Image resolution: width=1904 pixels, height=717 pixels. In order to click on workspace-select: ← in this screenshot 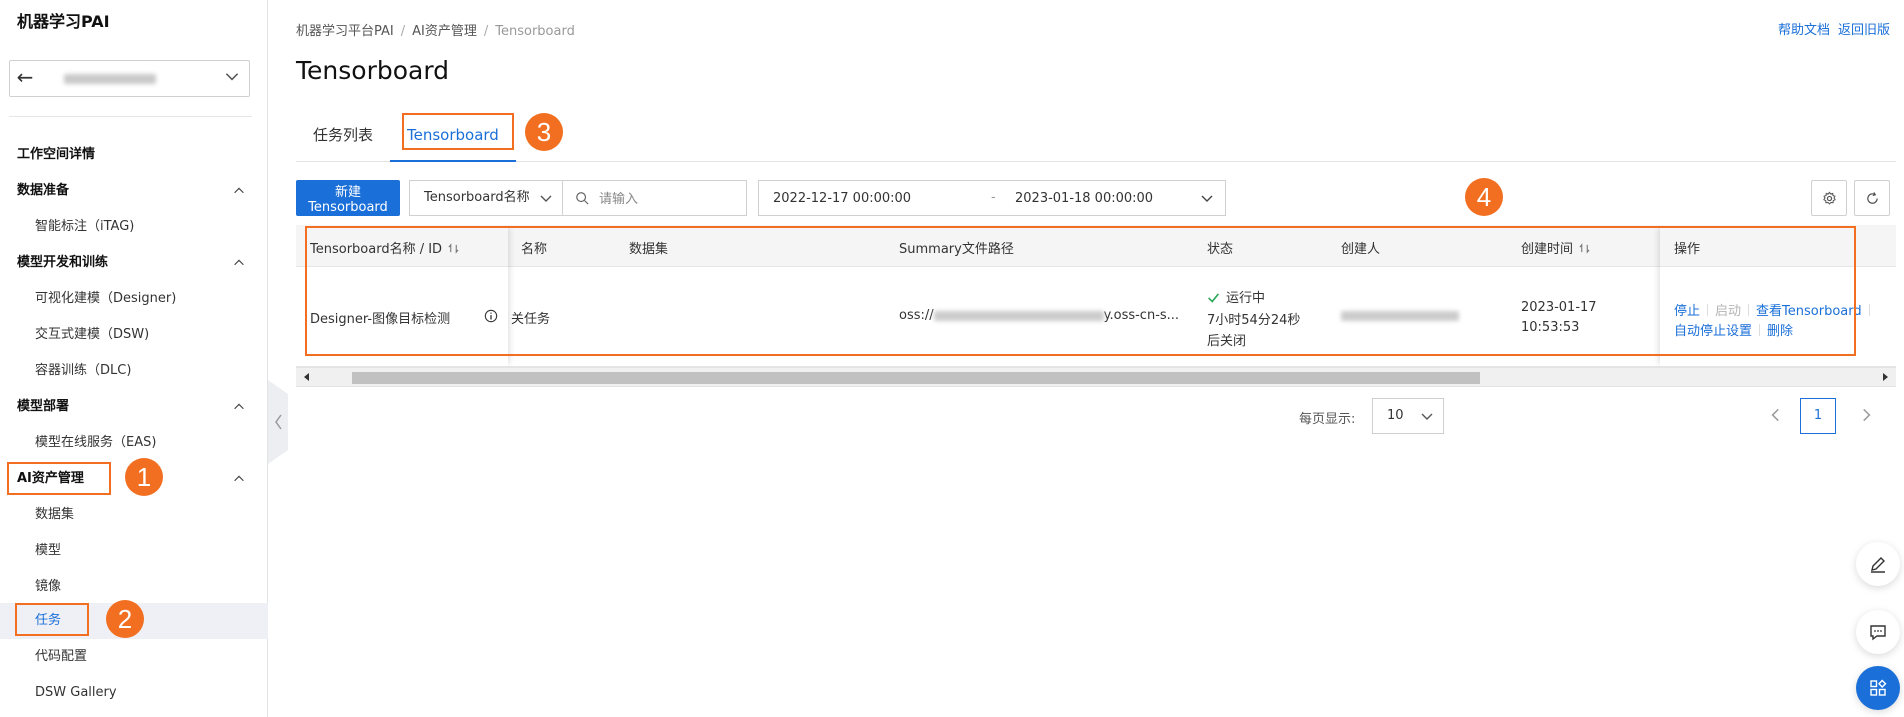, I will do `click(129, 78)`.